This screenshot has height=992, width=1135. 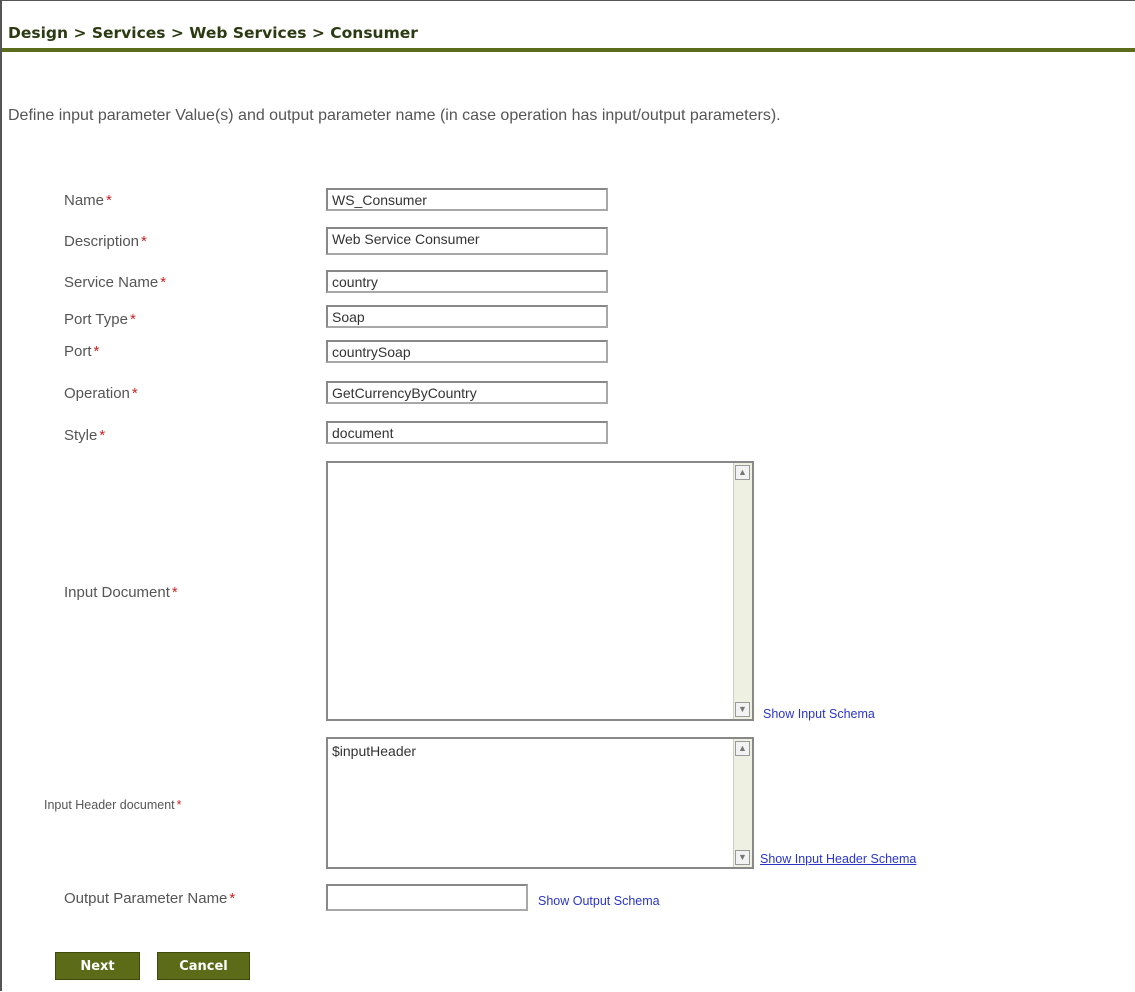 What do you see at coordinates (374, 751) in the screenshot?
I see `input-header-text: $inputHeader` at bounding box center [374, 751].